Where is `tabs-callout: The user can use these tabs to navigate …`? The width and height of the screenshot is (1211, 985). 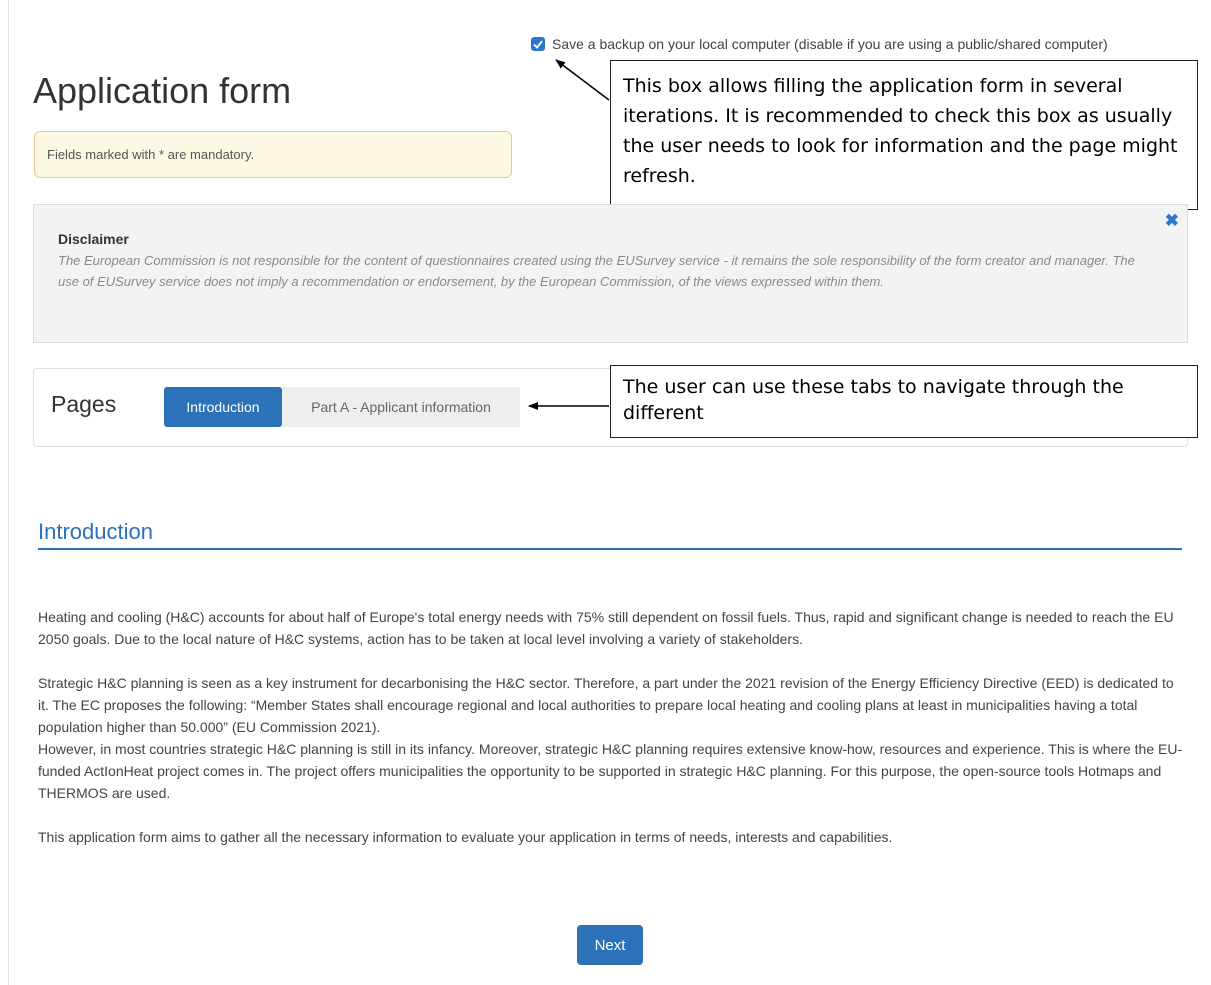 tabs-callout: The user can use these tabs to navigate … is located at coordinates (904, 401).